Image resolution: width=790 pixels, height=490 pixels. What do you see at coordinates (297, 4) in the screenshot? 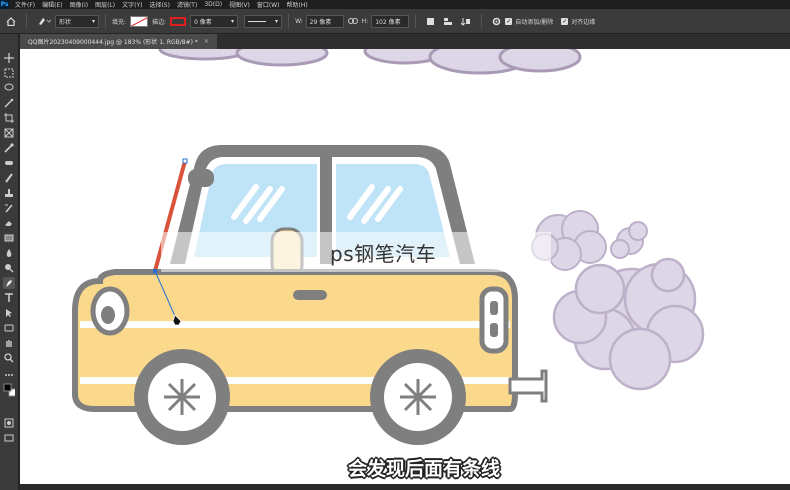
I see `menu-help: 帮助(H)` at bounding box center [297, 4].